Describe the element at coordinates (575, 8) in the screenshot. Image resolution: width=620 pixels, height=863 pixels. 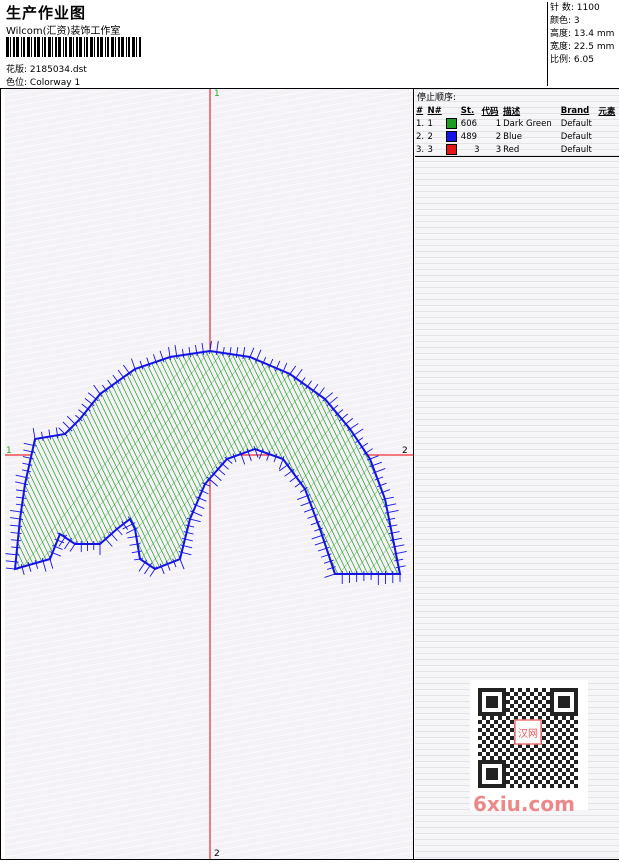
I see `stat-stitches: 针 数: 1100` at that location.